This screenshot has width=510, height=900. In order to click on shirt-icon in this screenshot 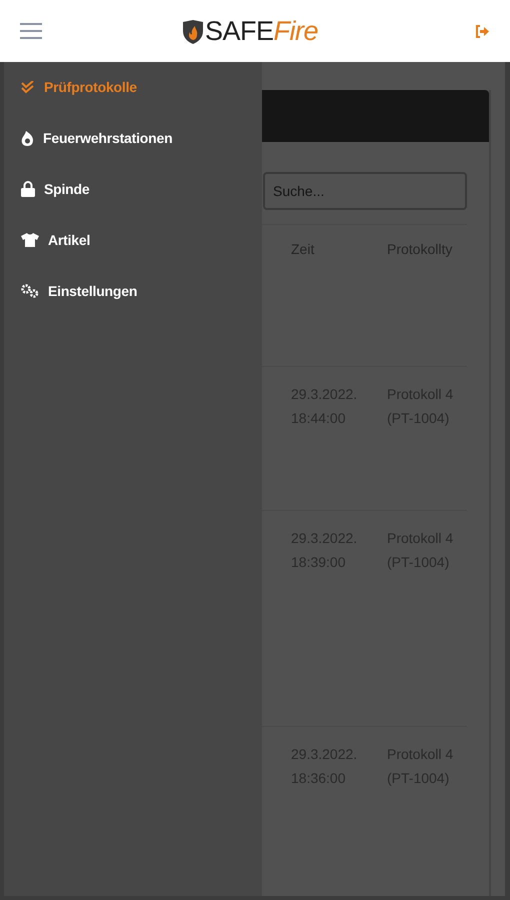, I will do `click(30, 240)`.